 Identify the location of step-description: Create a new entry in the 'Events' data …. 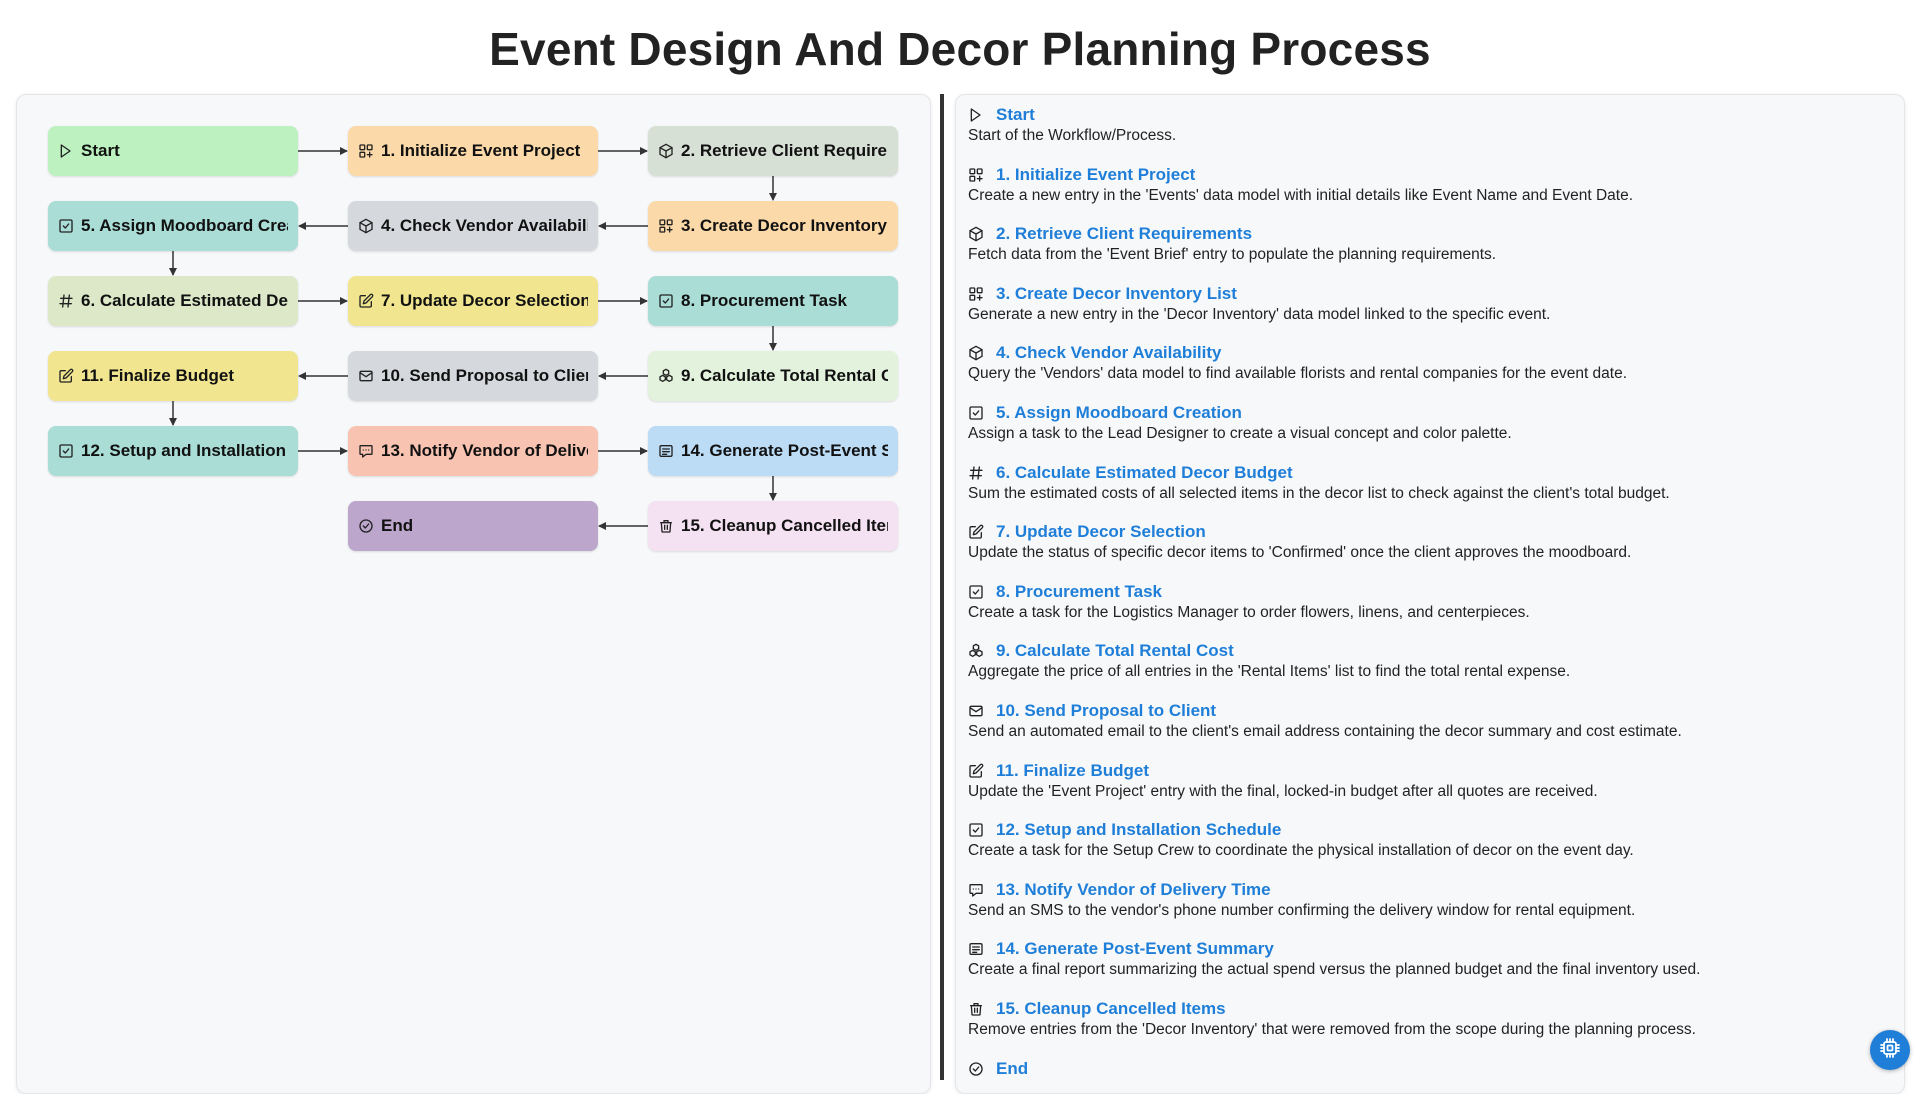
(1301, 195).